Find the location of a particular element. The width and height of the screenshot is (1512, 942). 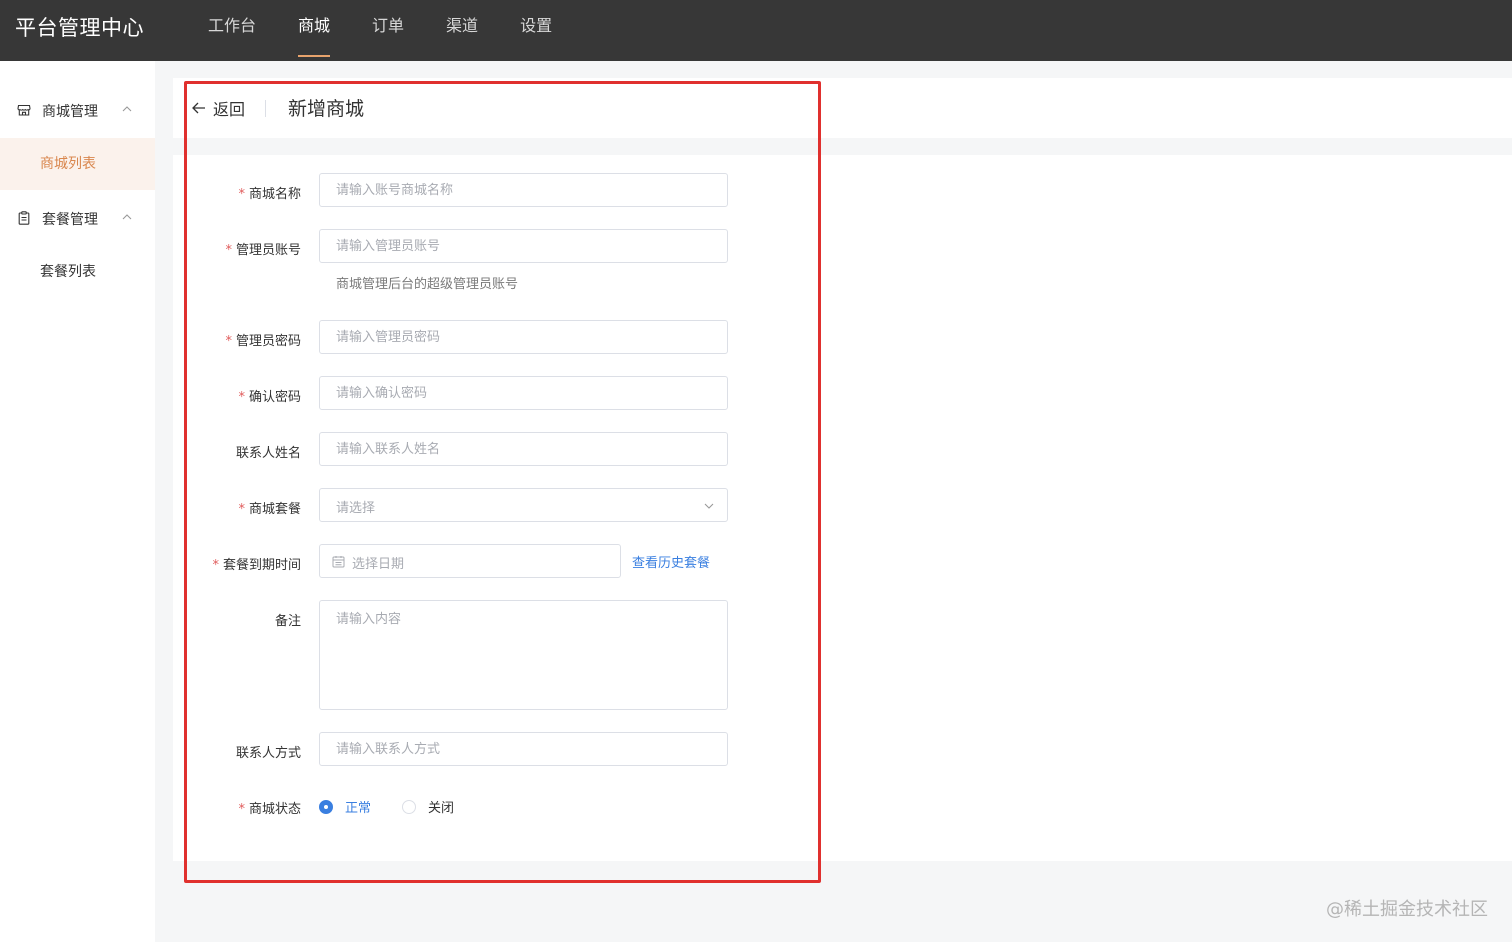

page-header: 返回 新增商城 is located at coordinates (842, 108).